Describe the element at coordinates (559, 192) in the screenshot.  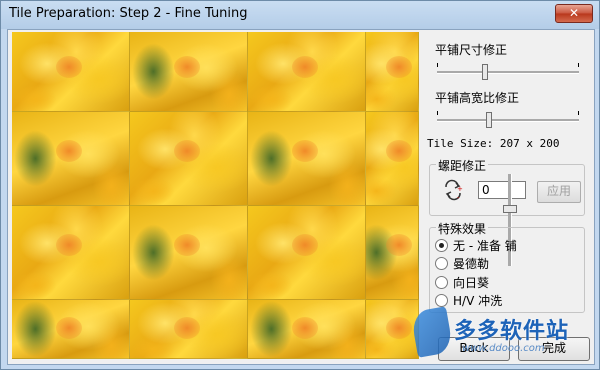
I see `apply-button: 应用` at that location.